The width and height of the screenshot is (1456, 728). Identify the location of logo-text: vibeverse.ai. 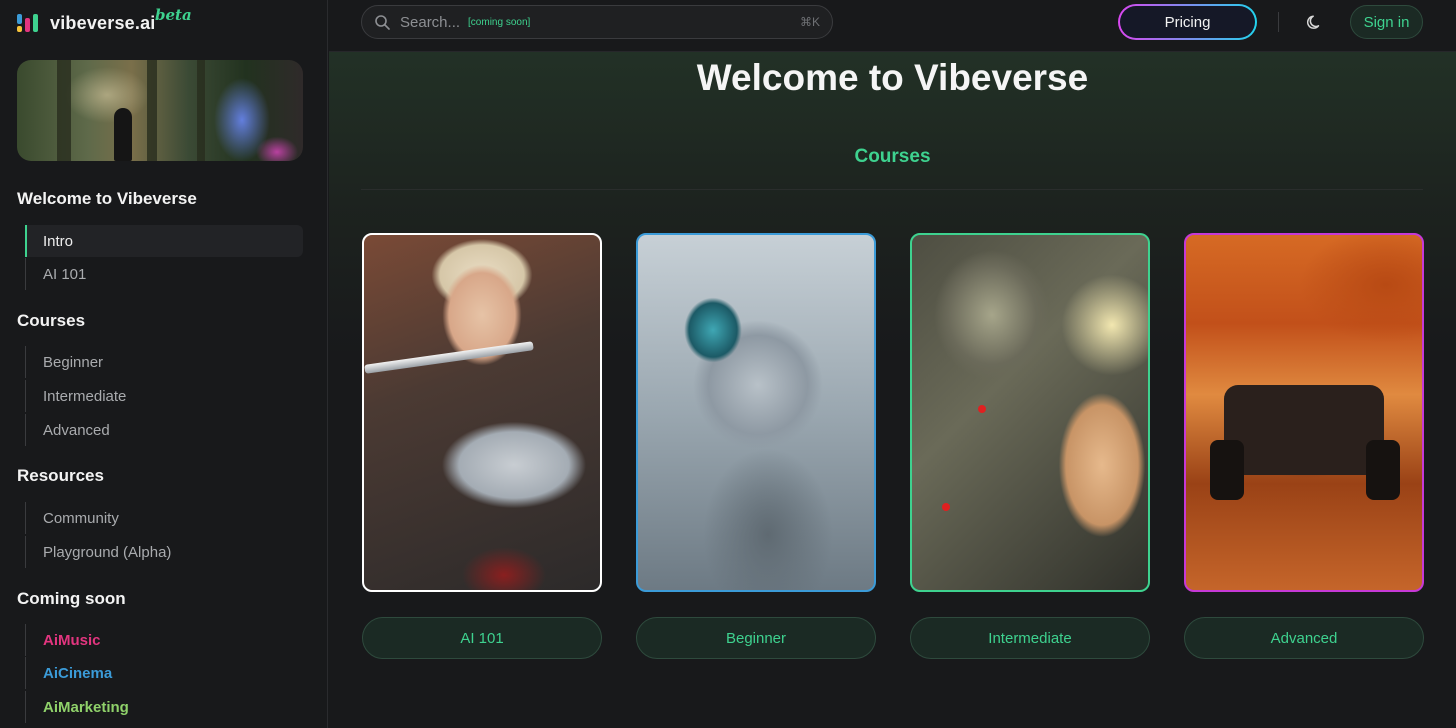
(103, 22).